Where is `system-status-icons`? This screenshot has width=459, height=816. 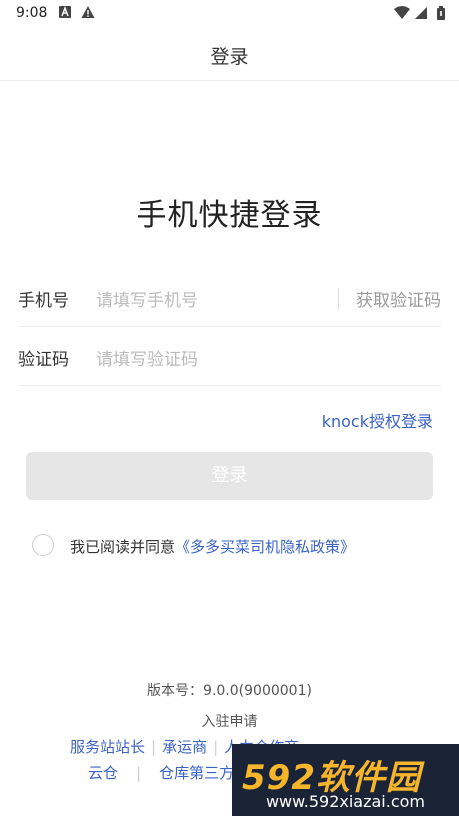
system-status-icons is located at coordinates (419, 13).